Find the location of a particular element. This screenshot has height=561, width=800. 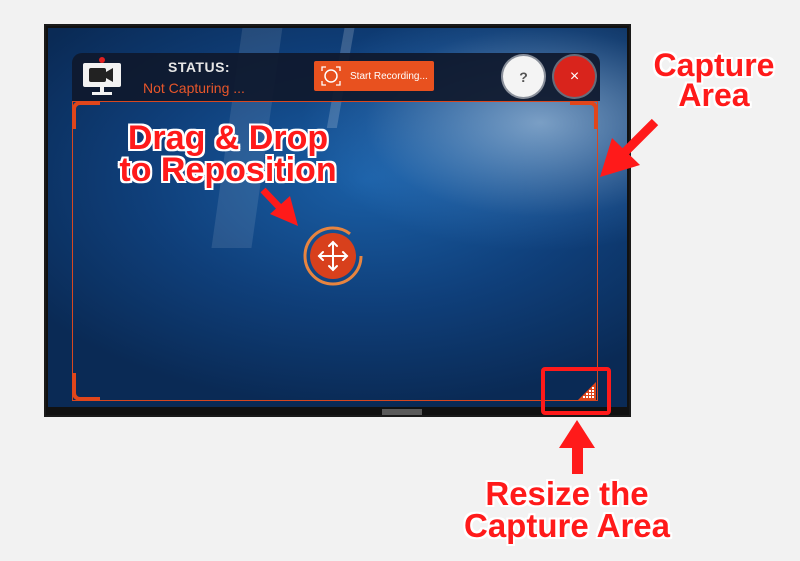

frame-corner-top-right is located at coordinates (584, 115).